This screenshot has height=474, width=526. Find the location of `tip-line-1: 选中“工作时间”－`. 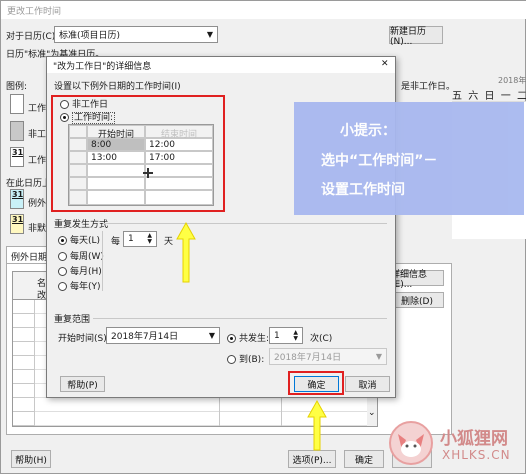

tip-line-1: 选中“工作时间”－ is located at coordinates (379, 161).